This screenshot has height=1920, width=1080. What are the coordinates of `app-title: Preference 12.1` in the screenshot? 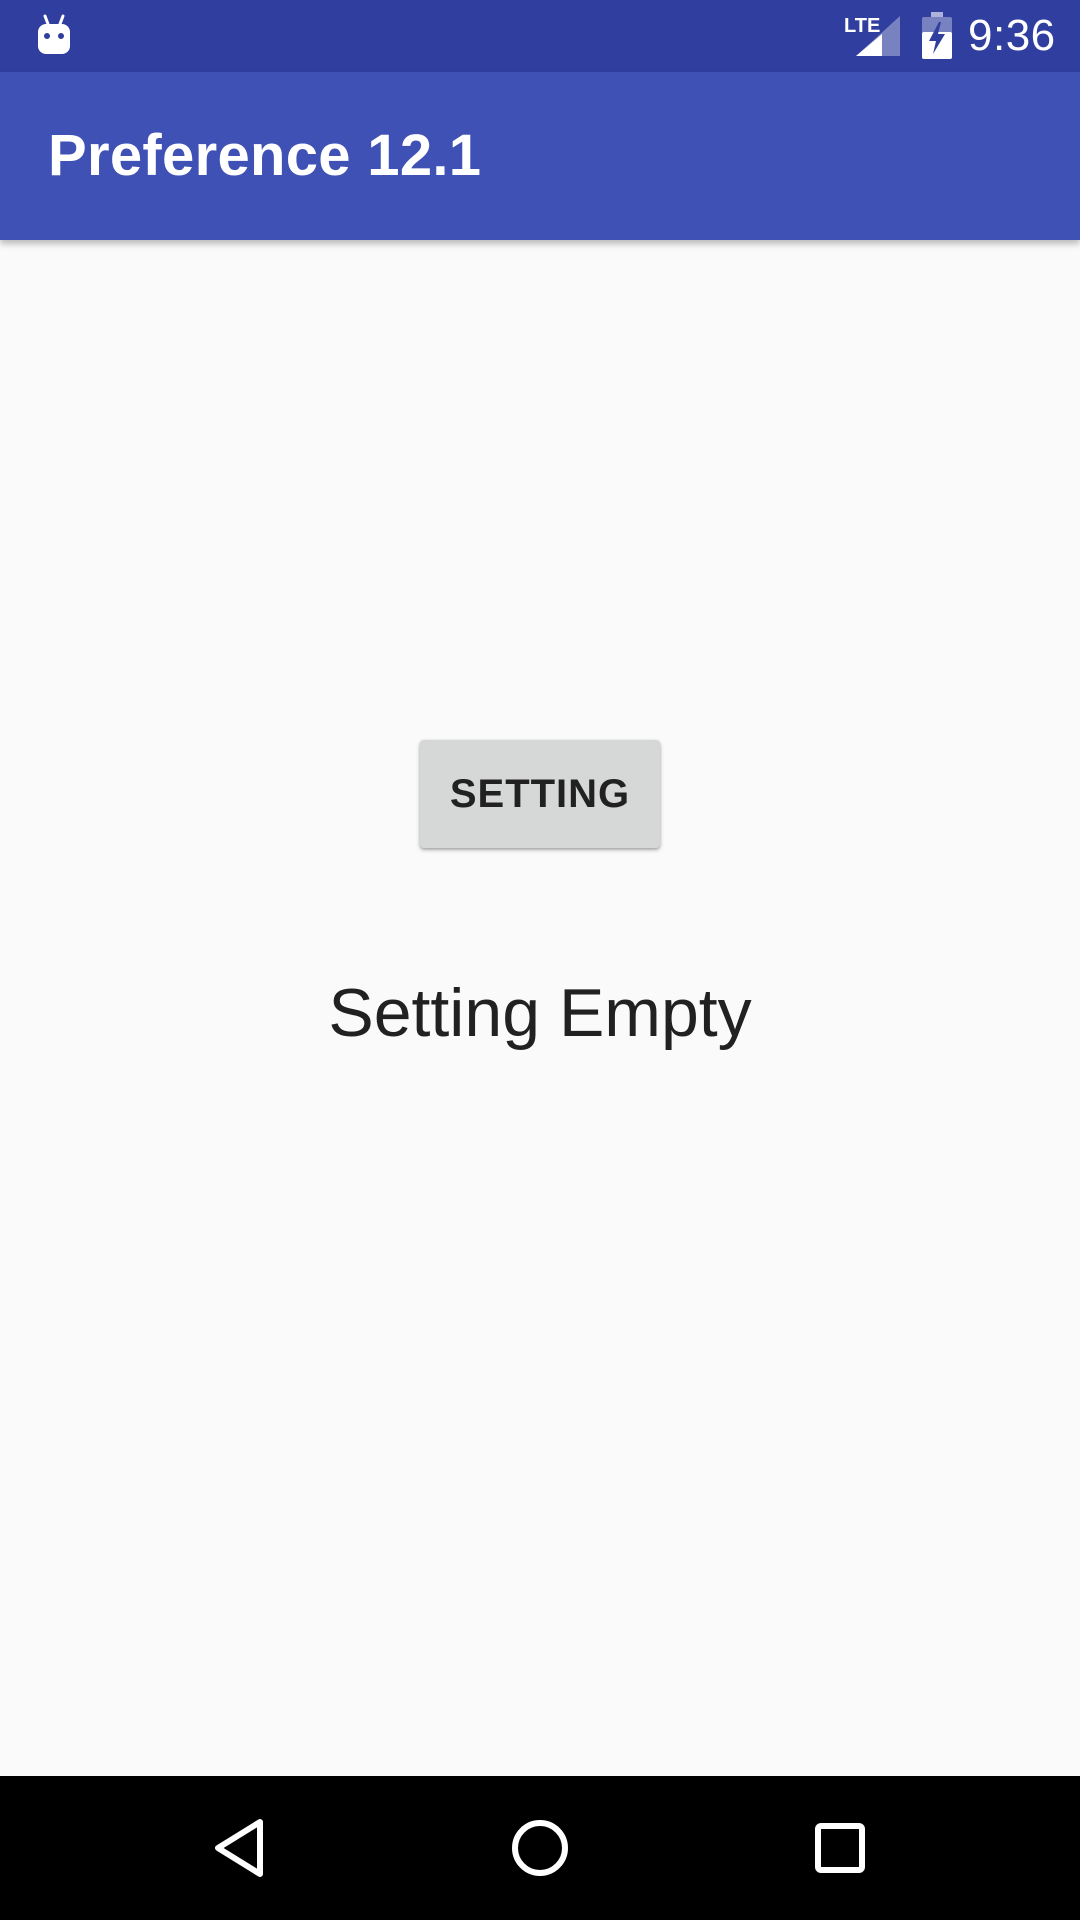 It's located at (265, 155).